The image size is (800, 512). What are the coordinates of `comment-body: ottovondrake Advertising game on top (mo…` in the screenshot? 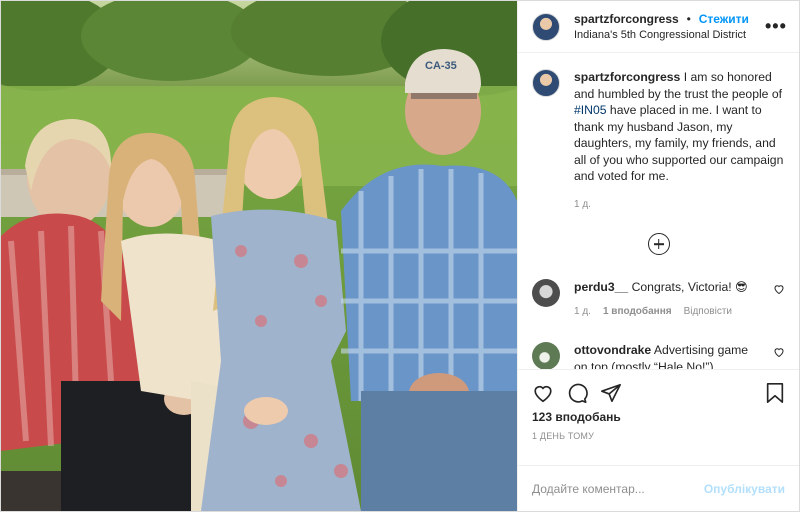 It's located at (679, 355).